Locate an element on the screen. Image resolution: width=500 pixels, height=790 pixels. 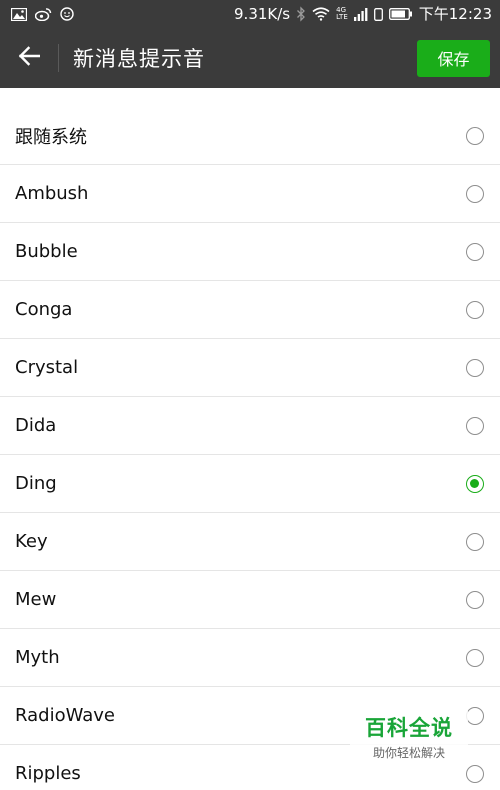
weibo-icon is located at coordinates (43, 14).